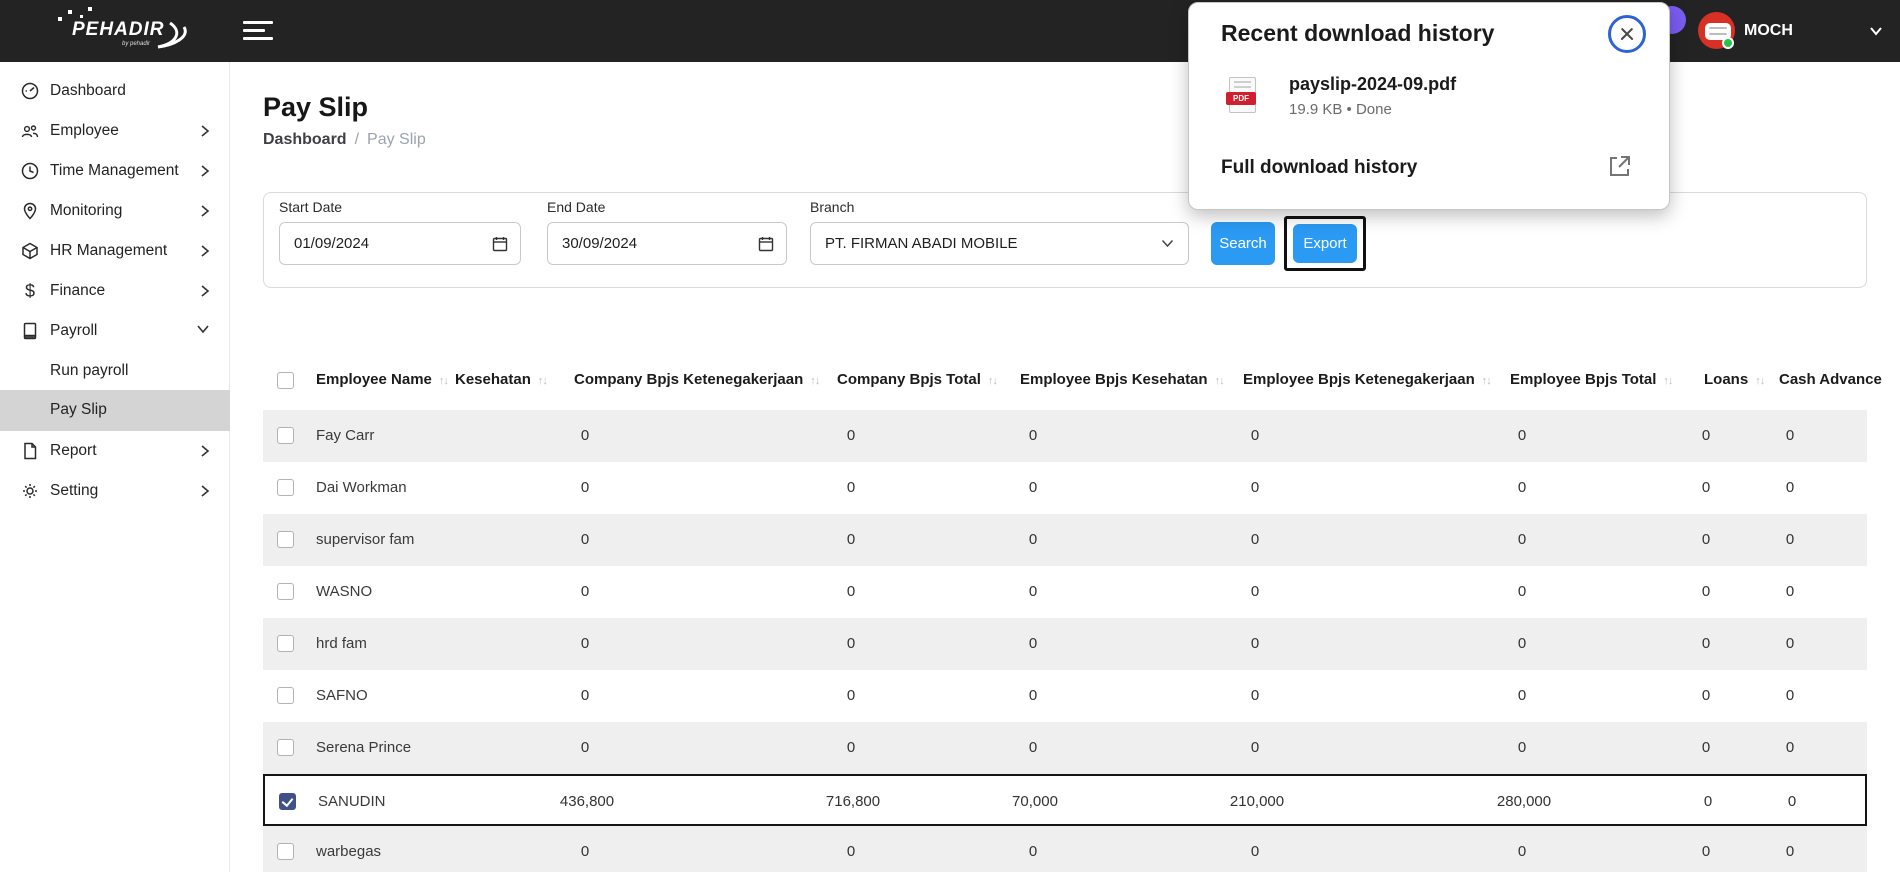 The height and width of the screenshot is (872, 1900). I want to click on sidebar-item-time-management: Time Management, so click(115, 171).